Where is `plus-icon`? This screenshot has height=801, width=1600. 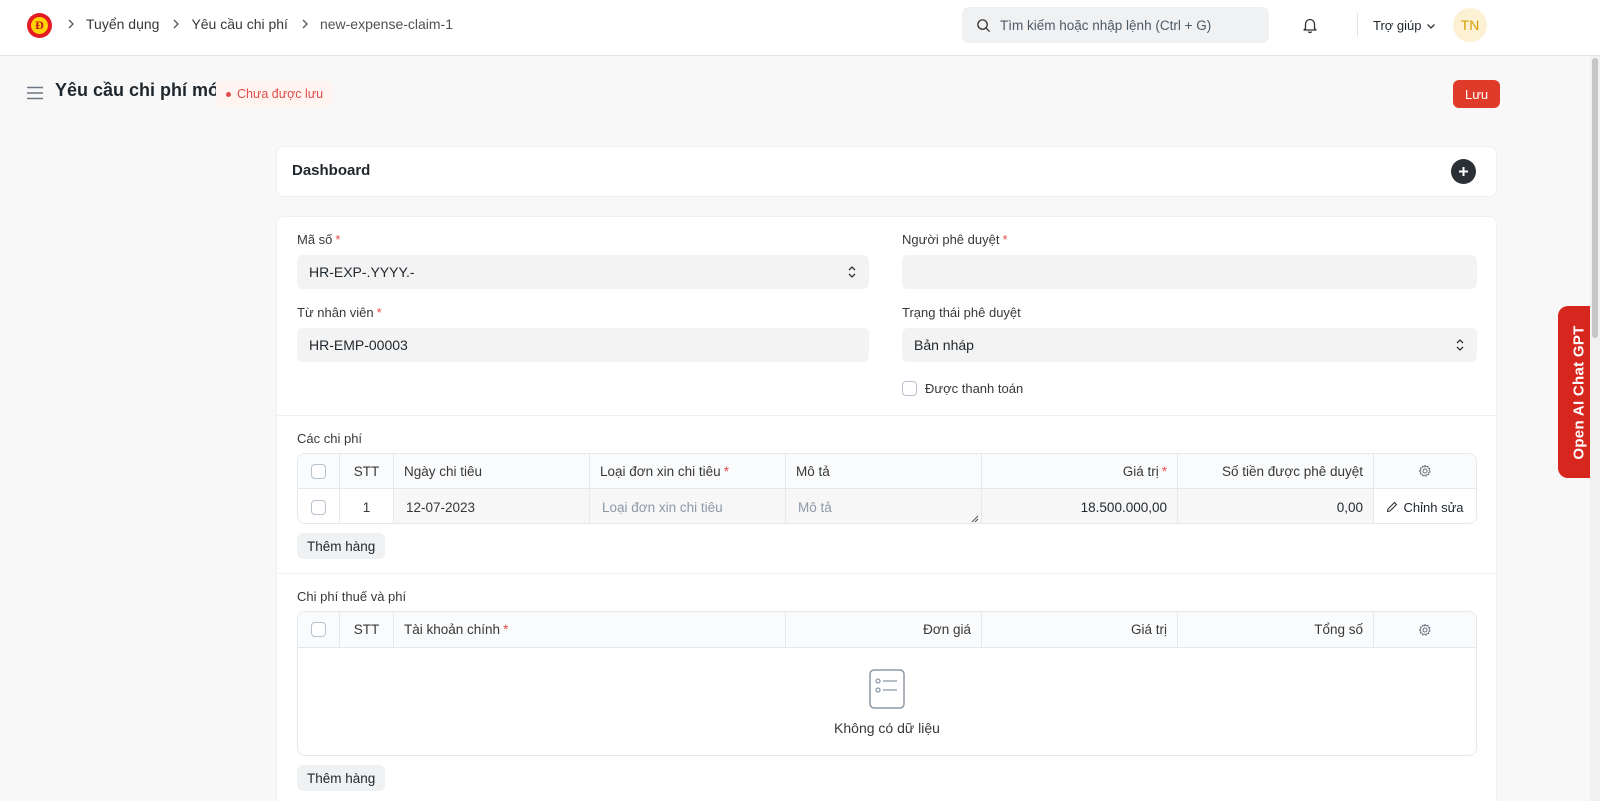 plus-icon is located at coordinates (1463, 171).